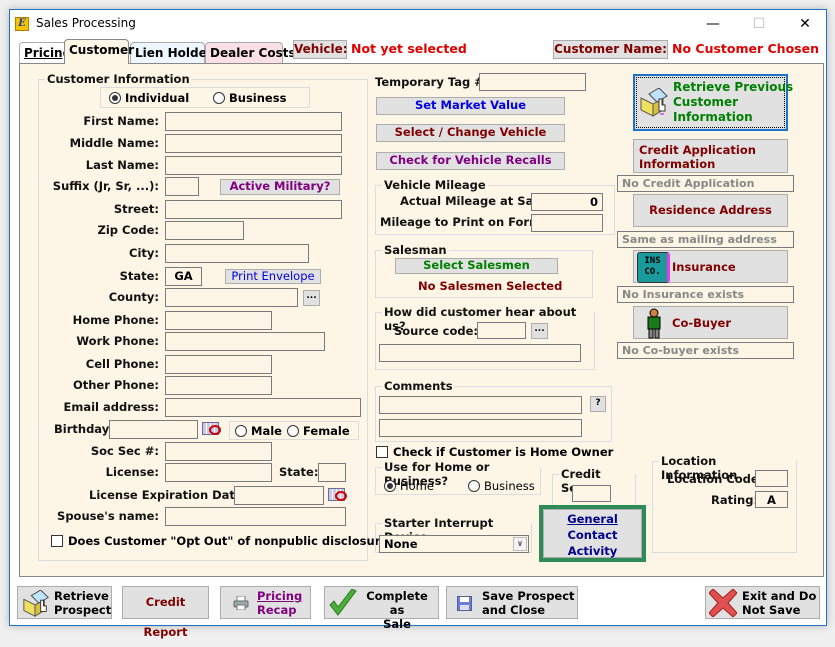 This screenshot has height=647, width=835. I want to click on credit-app-line2: Information, so click(677, 164).